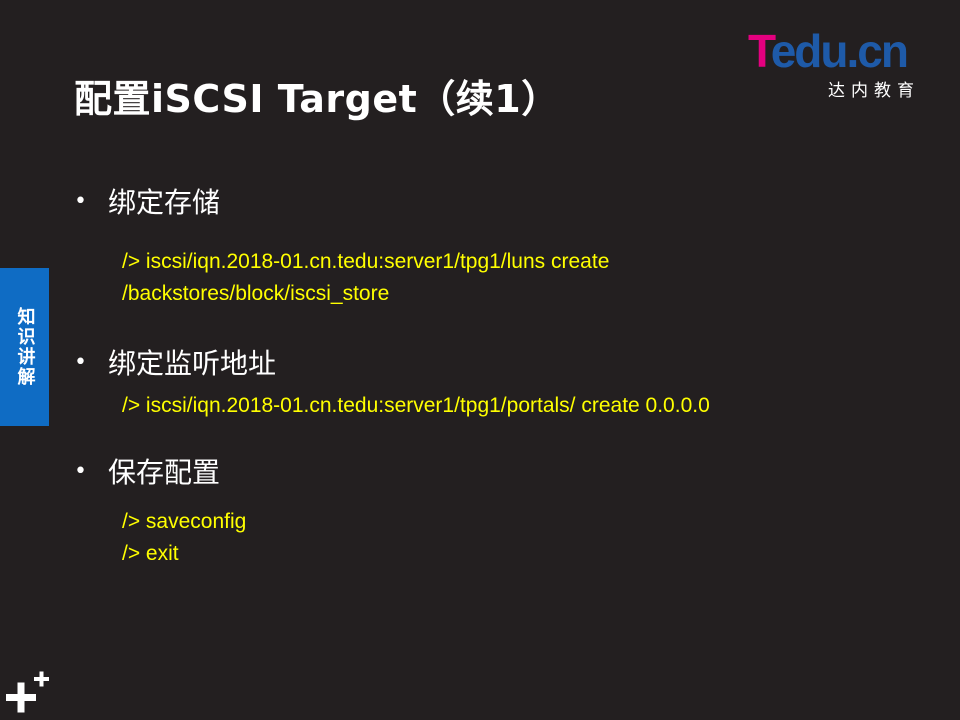 The width and height of the screenshot is (960, 720). Describe the element at coordinates (184, 538) in the screenshot. I see `command-block-save: /> saveconfig /> exit` at that location.